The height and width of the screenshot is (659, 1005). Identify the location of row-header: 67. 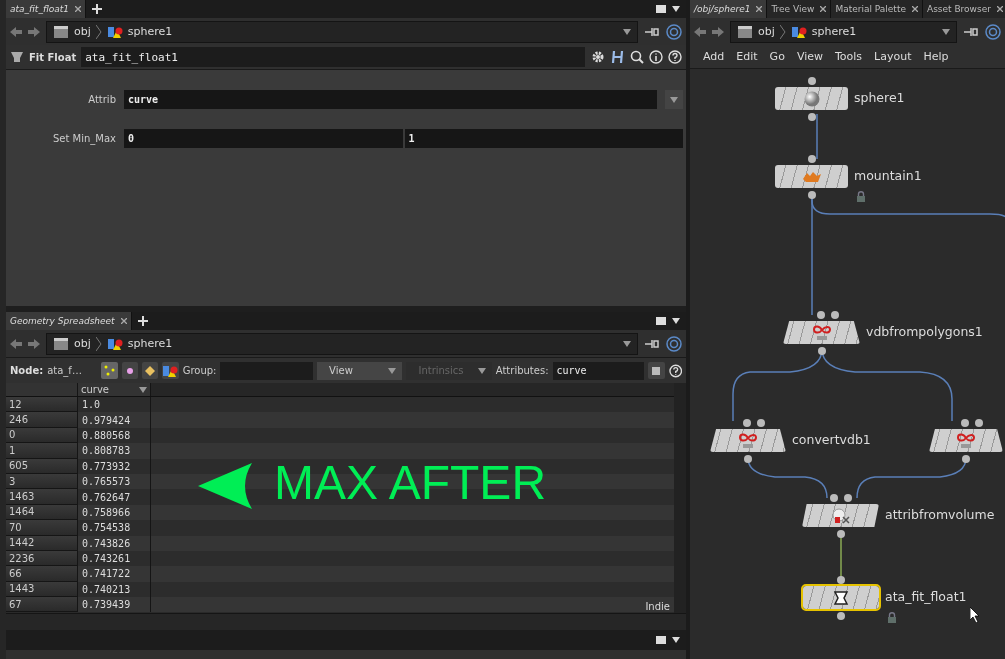
(42, 605).